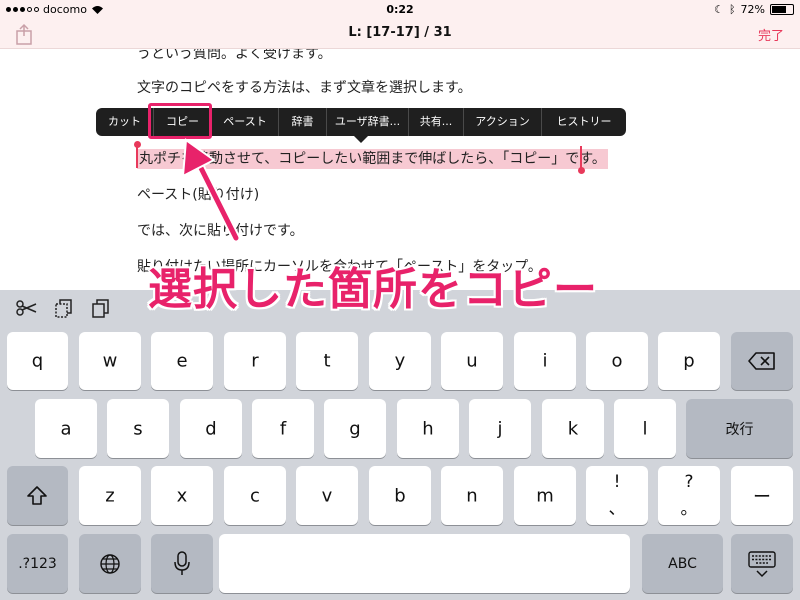  Describe the element at coordinates (125, 122) in the screenshot. I see `menu-cut: カット` at that location.